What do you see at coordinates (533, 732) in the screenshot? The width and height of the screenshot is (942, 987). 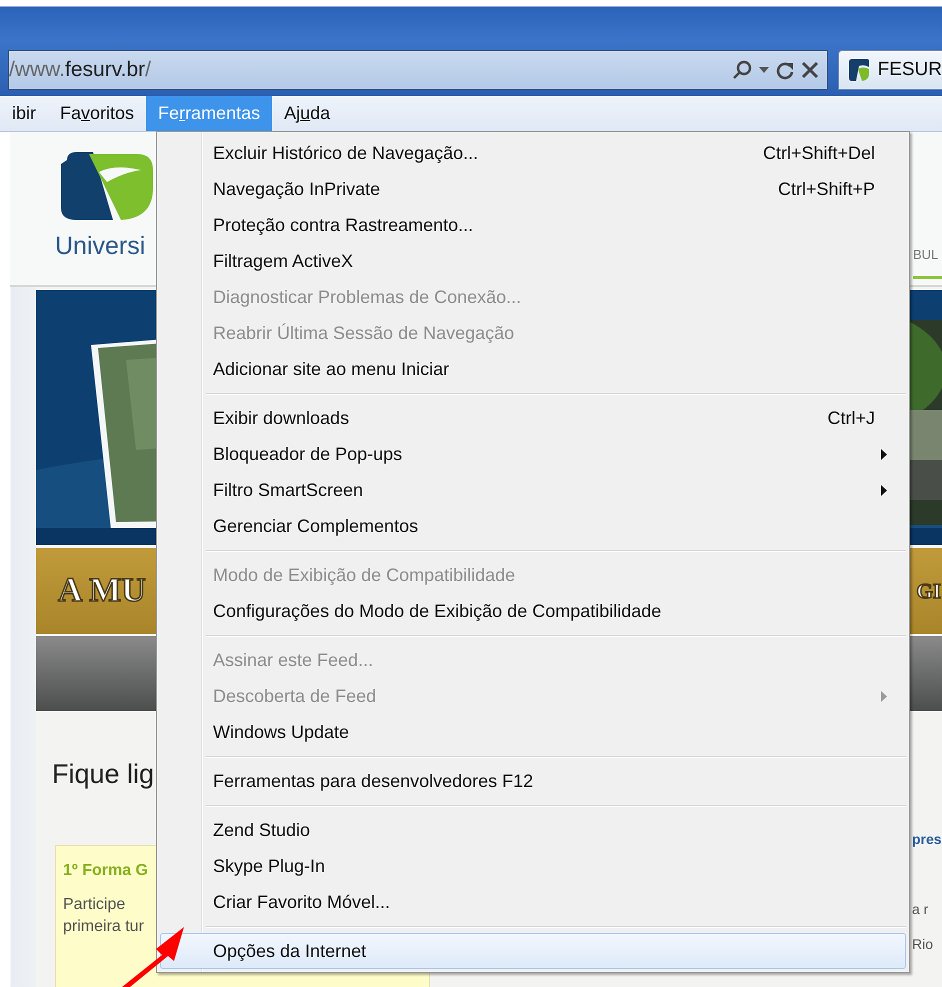 I see `menu-item: Windows Update` at bounding box center [533, 732].